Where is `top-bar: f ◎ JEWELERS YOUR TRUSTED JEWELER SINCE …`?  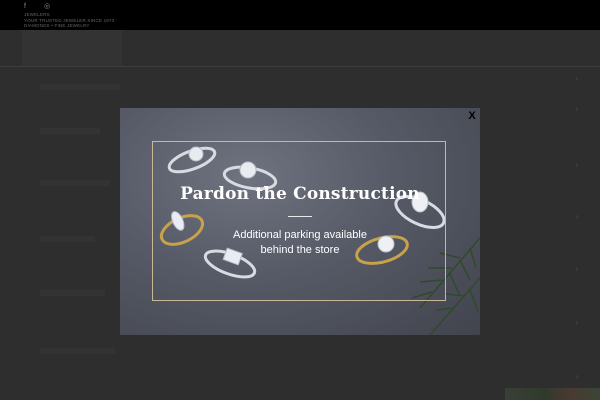 top-bar: f ◎ JEWELERS YOUR TRUSTED JEWELER SINCE … is located at coordinates (300, 15).